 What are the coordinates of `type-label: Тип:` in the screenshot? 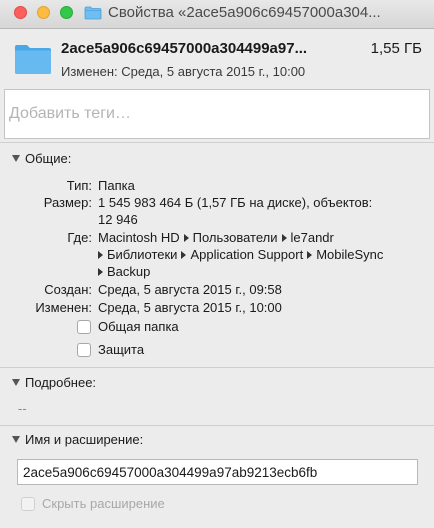 It's located at (79, 185).